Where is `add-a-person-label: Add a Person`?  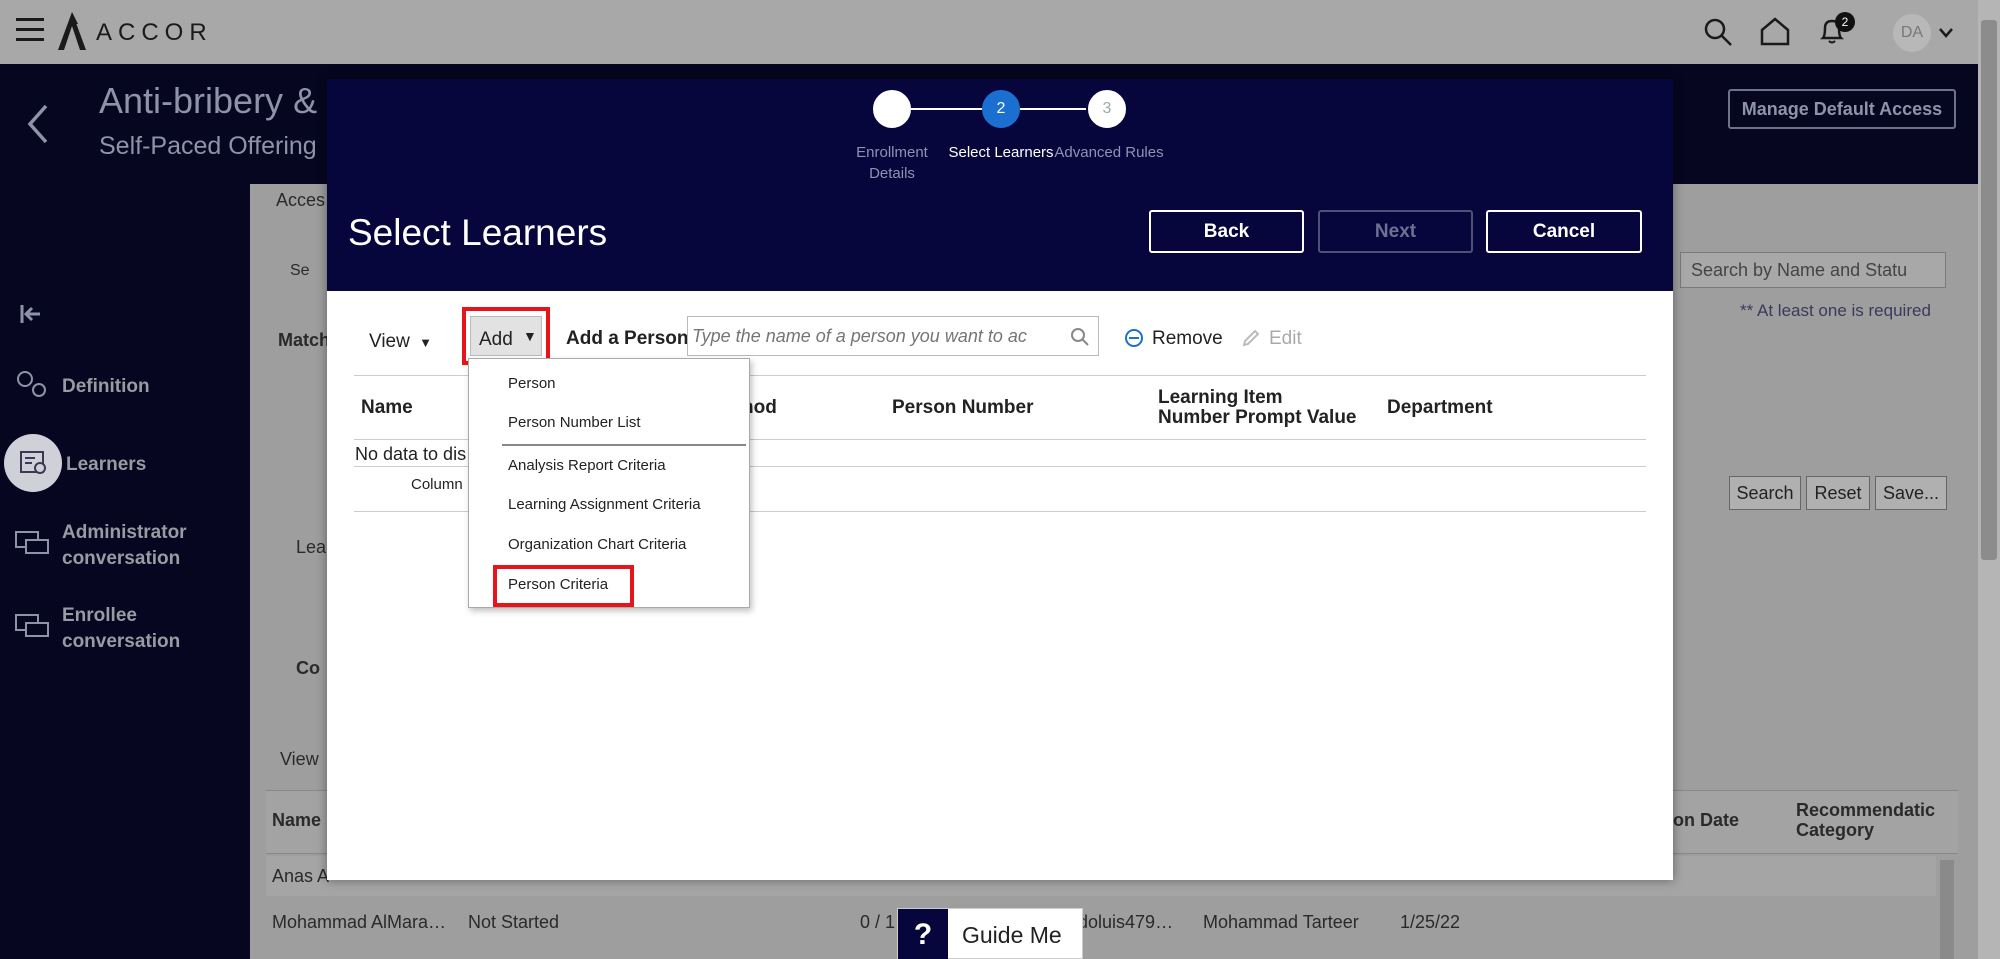 add-a-person-label: Add a Person is located at coordinates (627, 338).